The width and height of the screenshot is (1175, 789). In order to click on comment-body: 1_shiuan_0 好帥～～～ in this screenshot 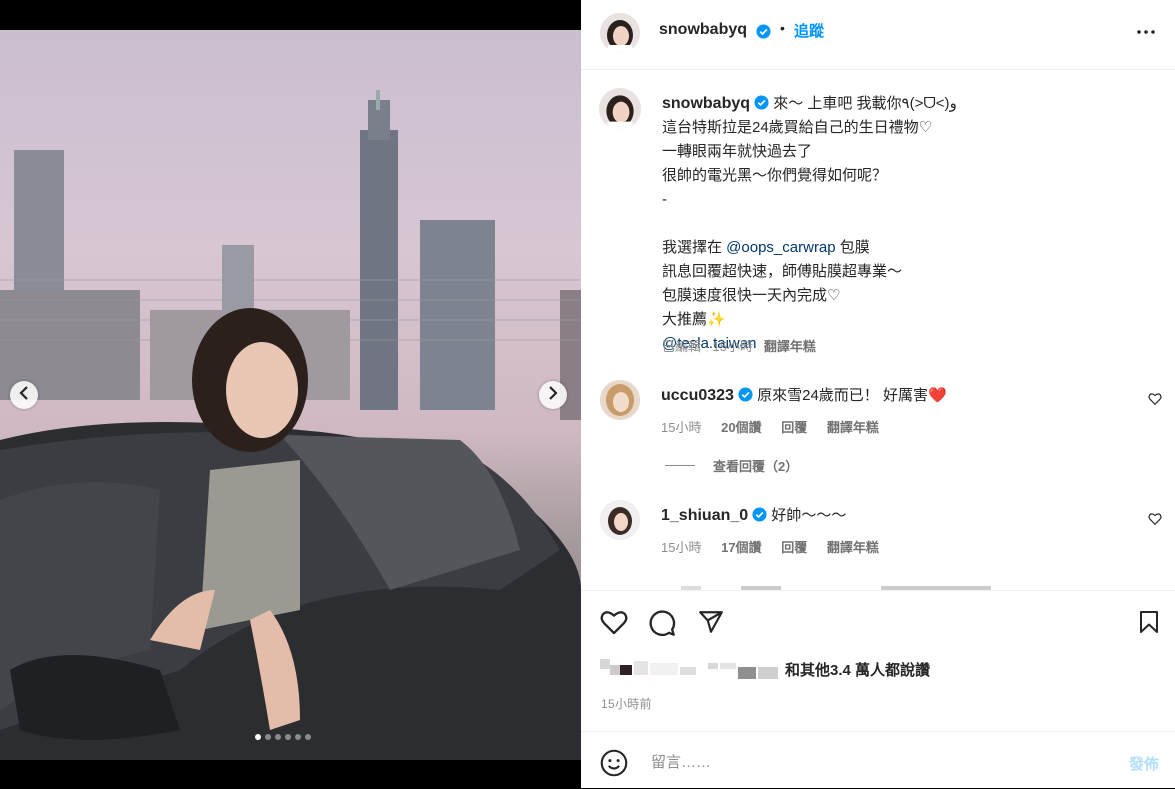, I will do `click(753, 514)`.